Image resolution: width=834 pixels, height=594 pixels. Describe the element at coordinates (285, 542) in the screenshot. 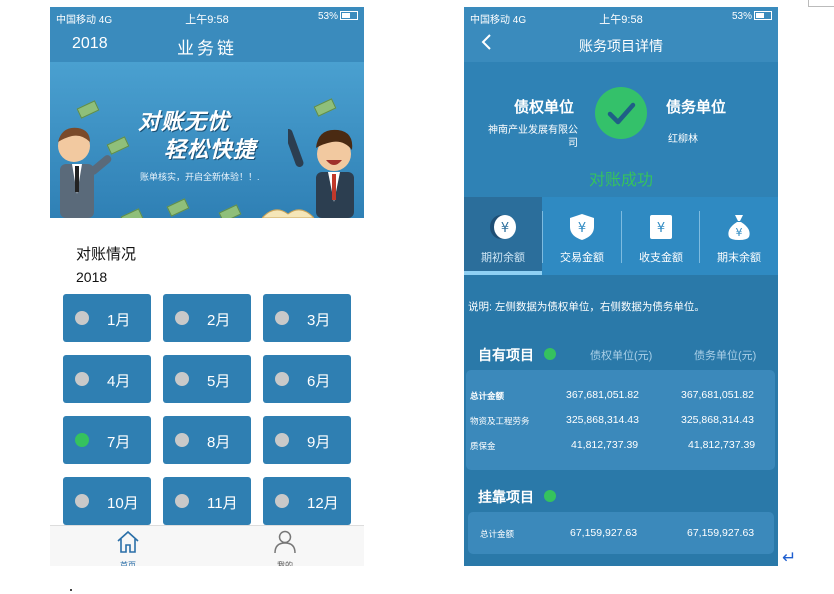

I see `person-icon` at that location.